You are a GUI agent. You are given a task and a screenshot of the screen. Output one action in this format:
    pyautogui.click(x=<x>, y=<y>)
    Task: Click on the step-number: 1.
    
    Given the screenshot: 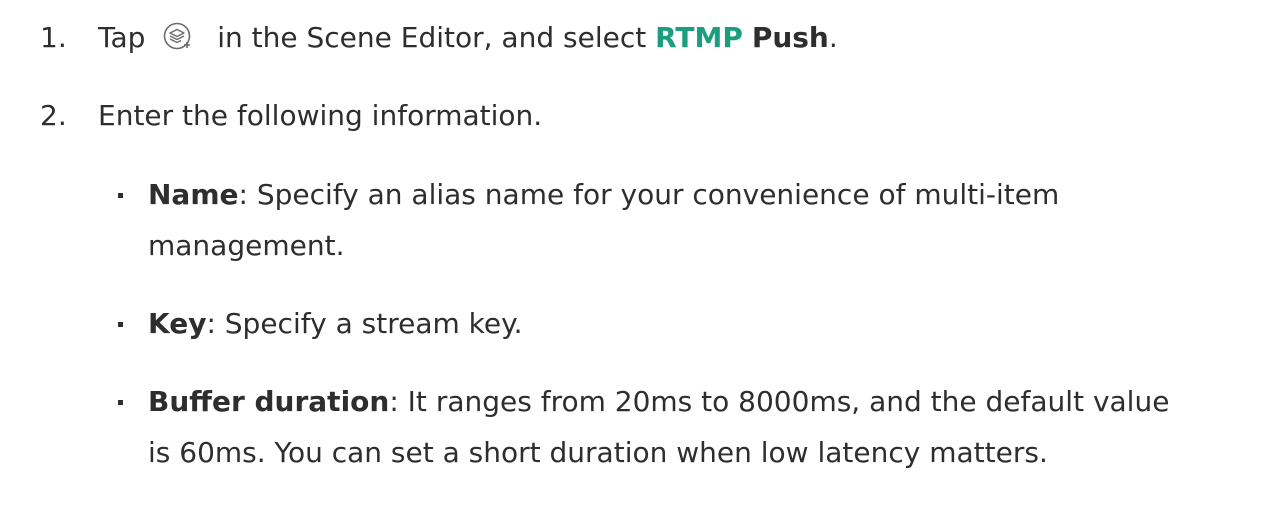 What is the action you would take?
    pyautogui.click(x=53, y=37)
    